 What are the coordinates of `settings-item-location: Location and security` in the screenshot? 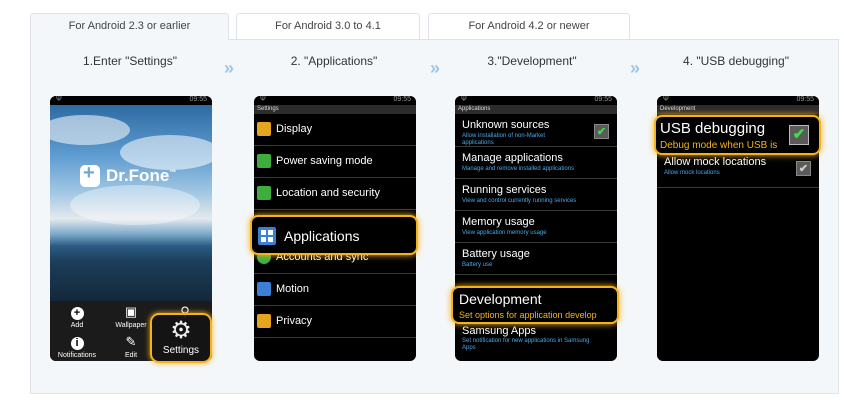 It's located at (335, 194).